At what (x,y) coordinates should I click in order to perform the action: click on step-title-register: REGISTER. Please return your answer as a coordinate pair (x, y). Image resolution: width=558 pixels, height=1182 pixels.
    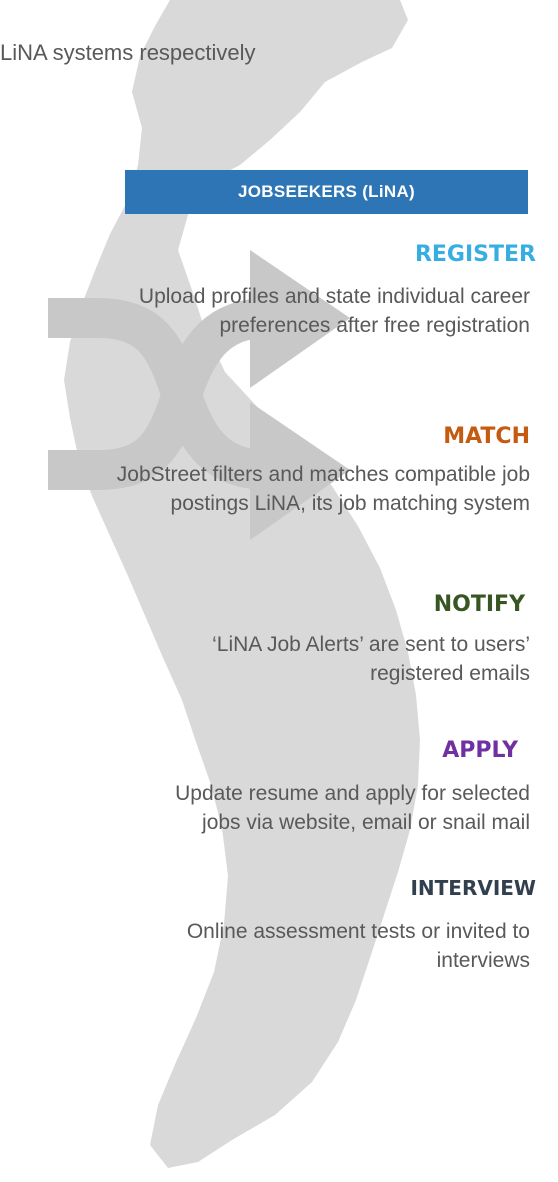
    Looking at the image, I should click on (475, 254).